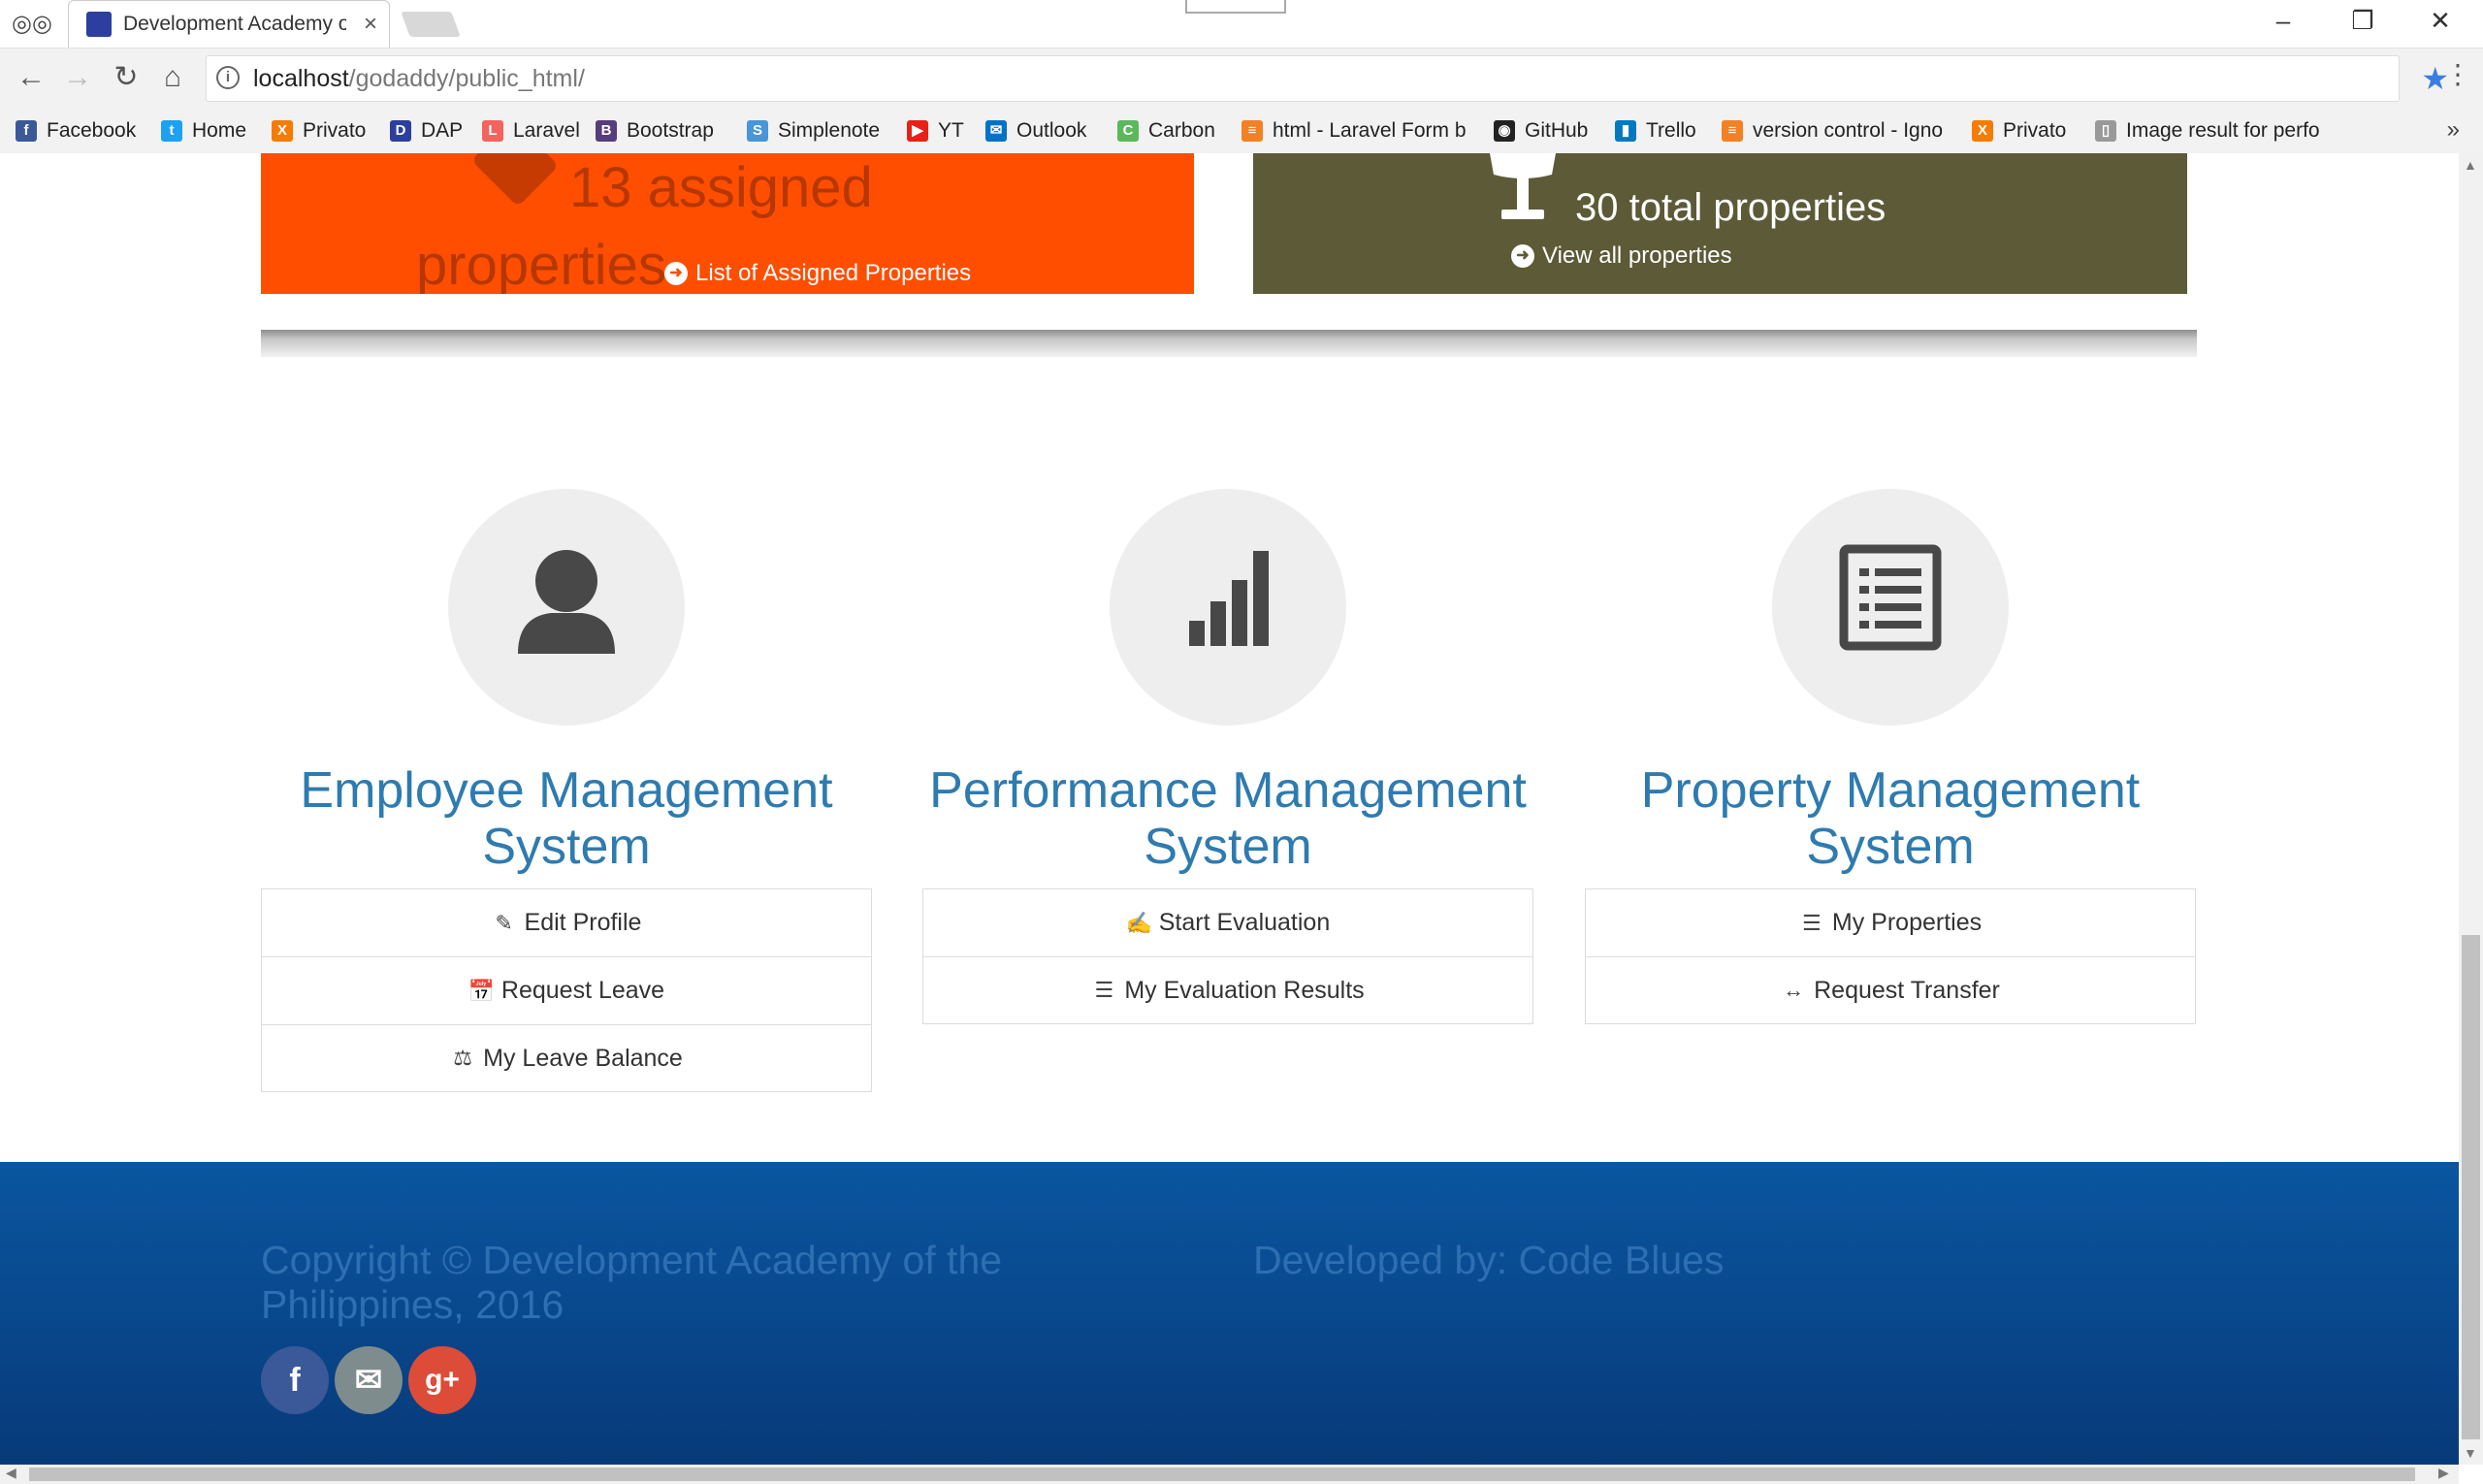 The image size is (2483, 1484). I want to click on bookmark-label: version control - Igno, so click(1849, 130).